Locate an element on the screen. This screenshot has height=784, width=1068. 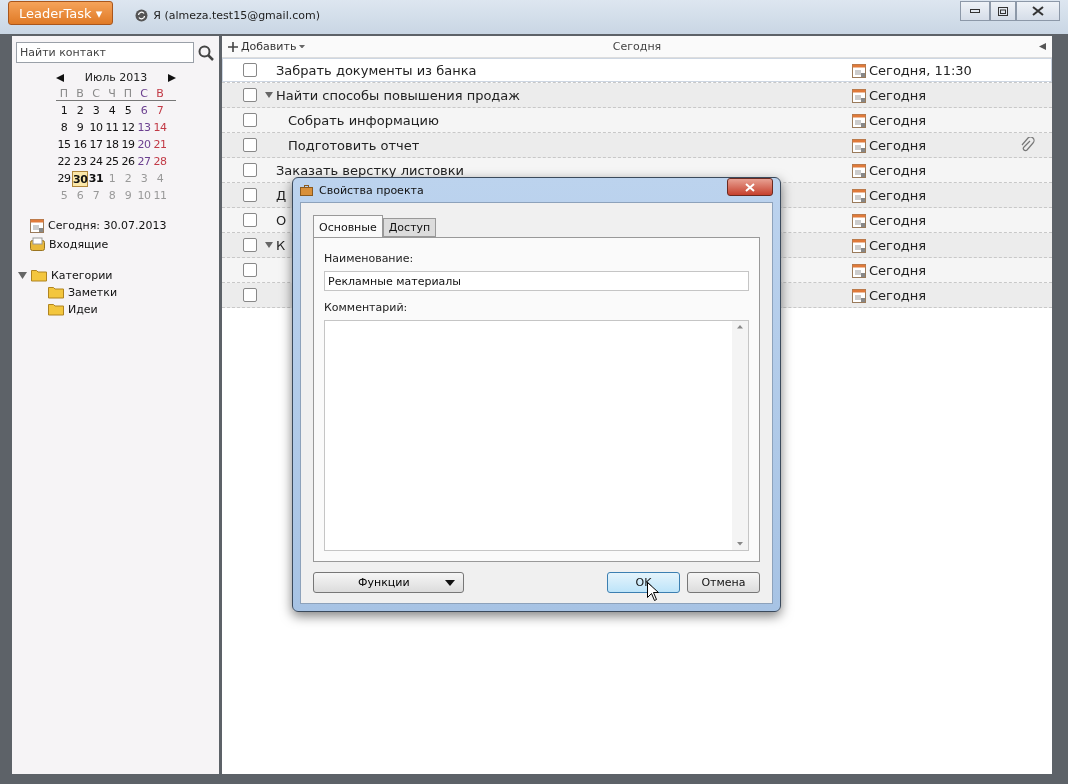
calendar-day: 8 is located at coordinates (64, 128).